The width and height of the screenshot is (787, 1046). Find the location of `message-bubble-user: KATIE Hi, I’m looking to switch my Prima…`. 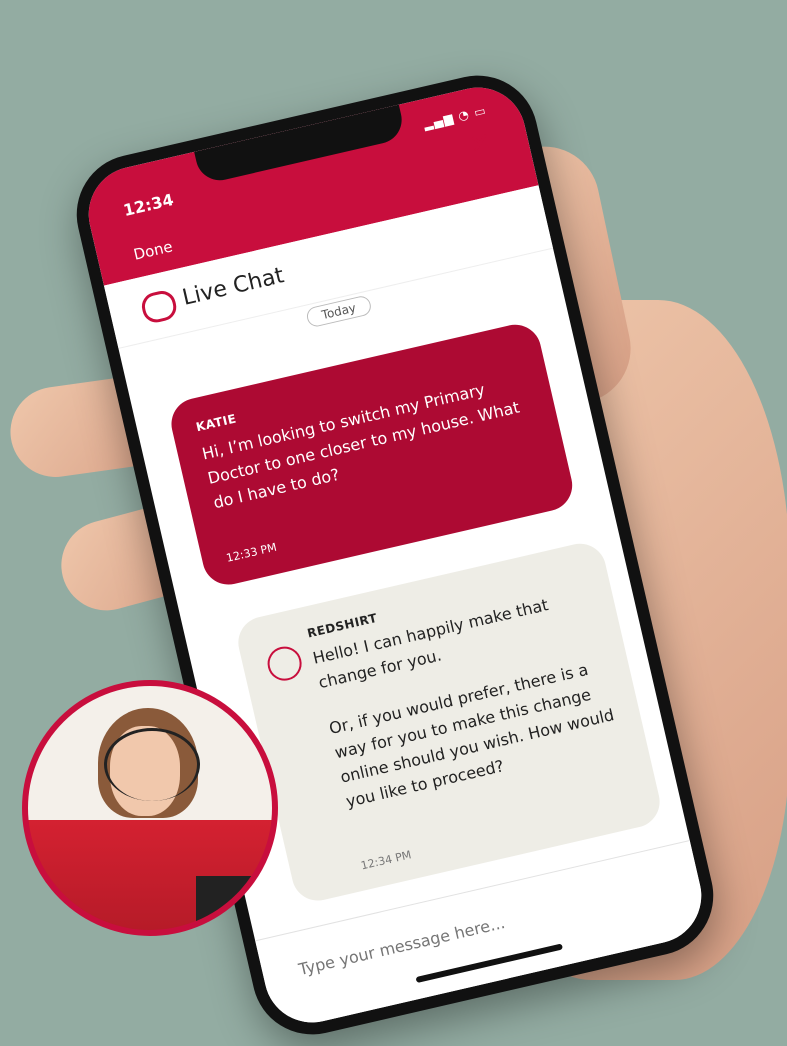

message-bubble-user: KATIE Hi, I’m looking to switch my Prima… is located at coordinates (372, 454).